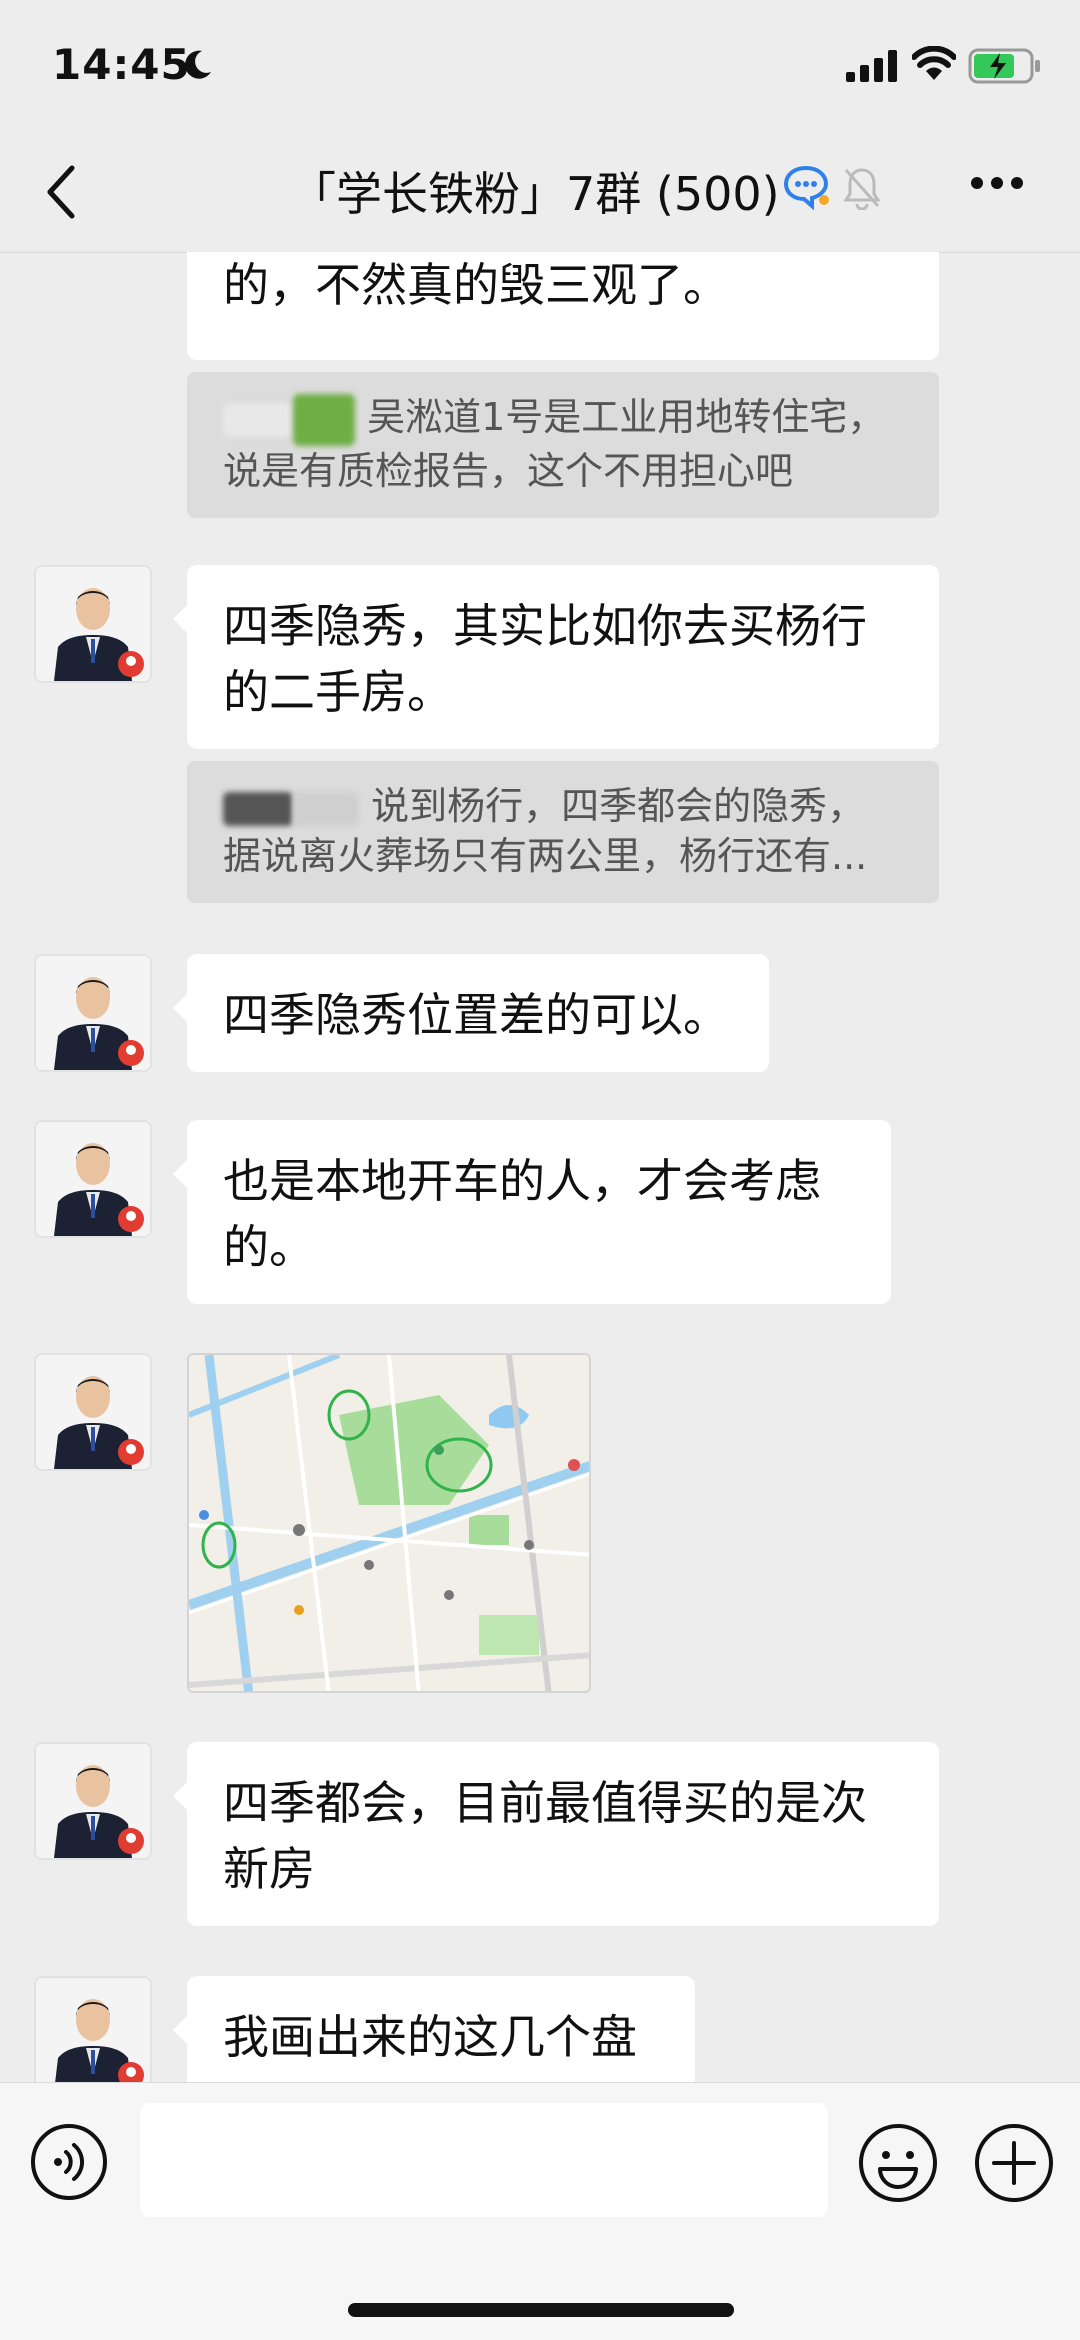  Describe the element at coordinates (540, 65) in the screenshot. I see `status-bar: 14:45` at that location.